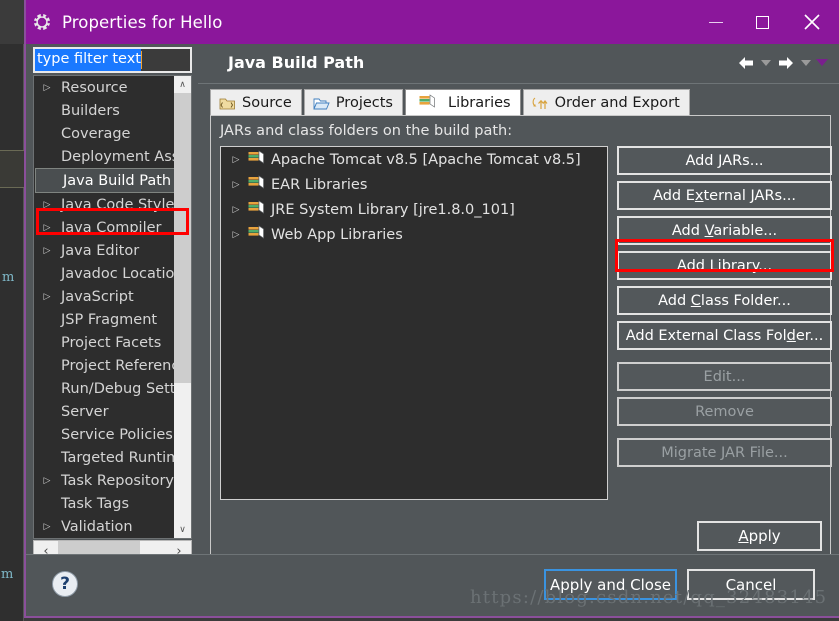 The width and height of the screenshot is (839, 621). What do you see at coordinates (432, 585) in the screenshot?
I see `dialog-footer: ? Apply and Close Cancel` at bounding box center [432, 585].